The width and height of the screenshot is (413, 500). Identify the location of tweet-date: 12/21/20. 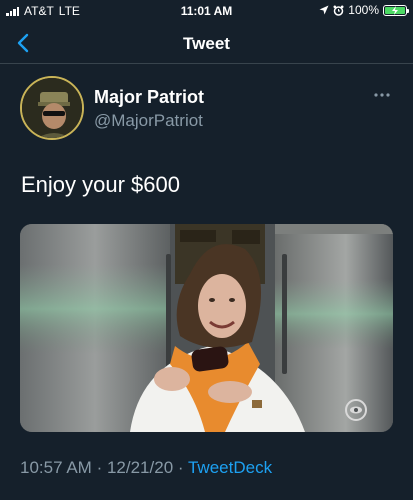
(140, 467).